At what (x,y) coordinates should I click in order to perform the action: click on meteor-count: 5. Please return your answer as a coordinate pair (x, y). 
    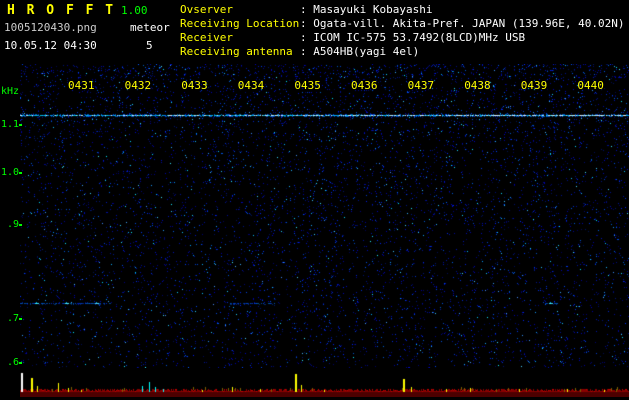
    Looking at the image, I should click on (149, 45).